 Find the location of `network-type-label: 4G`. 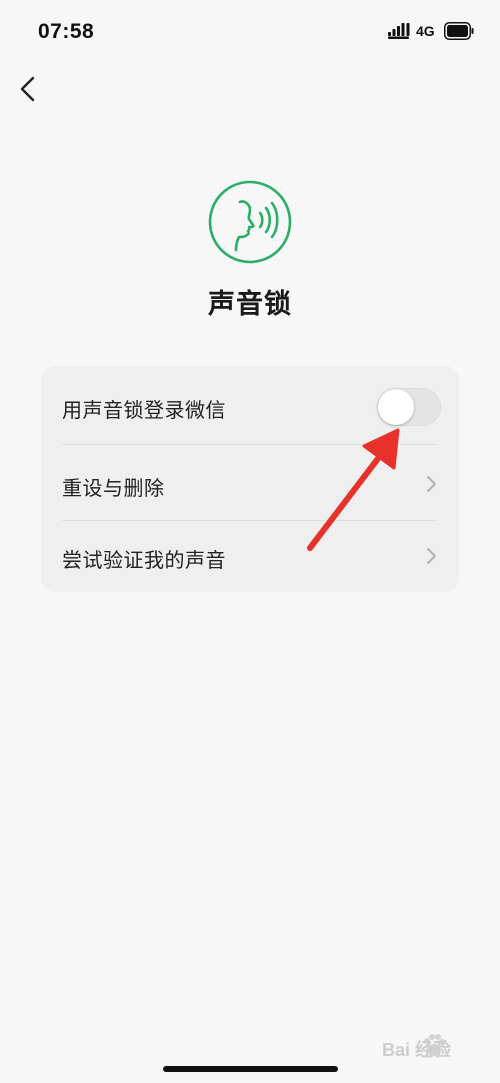

network-type-label: 4G is located at coordinates (425, 31).